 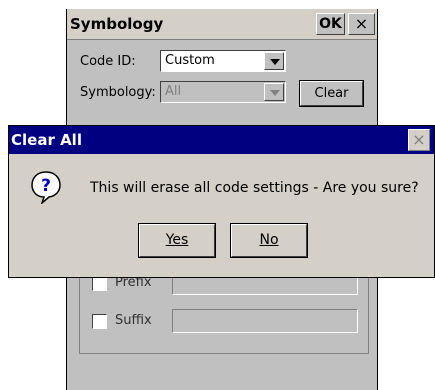 I want to click on code-id-dropdown: Custom, so click(x=223, y=61).